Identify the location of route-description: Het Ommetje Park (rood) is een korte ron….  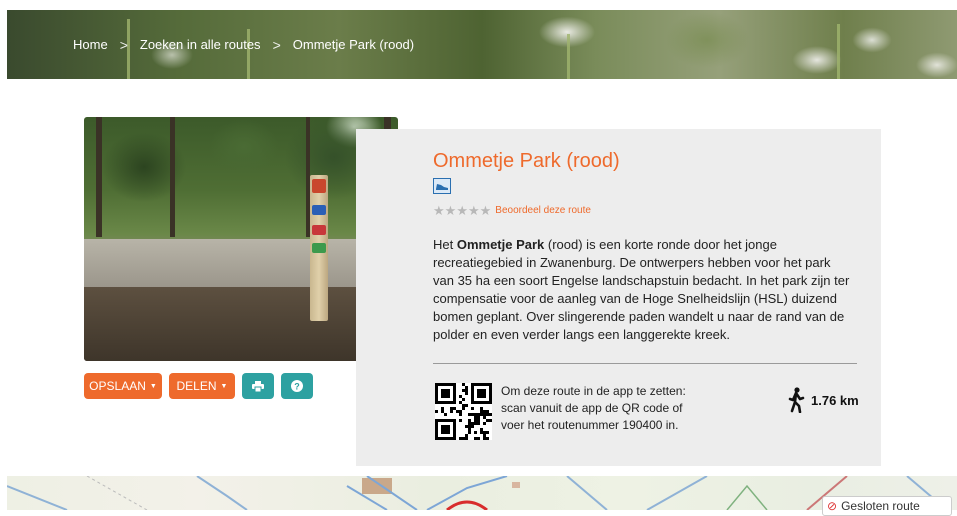
(643, 290).